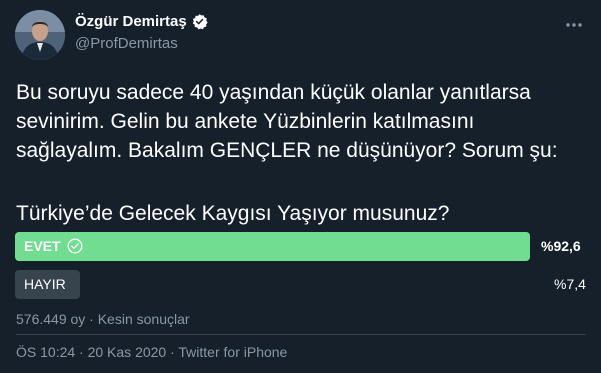 Image resolution: width=601 pixels, height=373 pixels. I want to click on avatar-photo, so click(40, 35).